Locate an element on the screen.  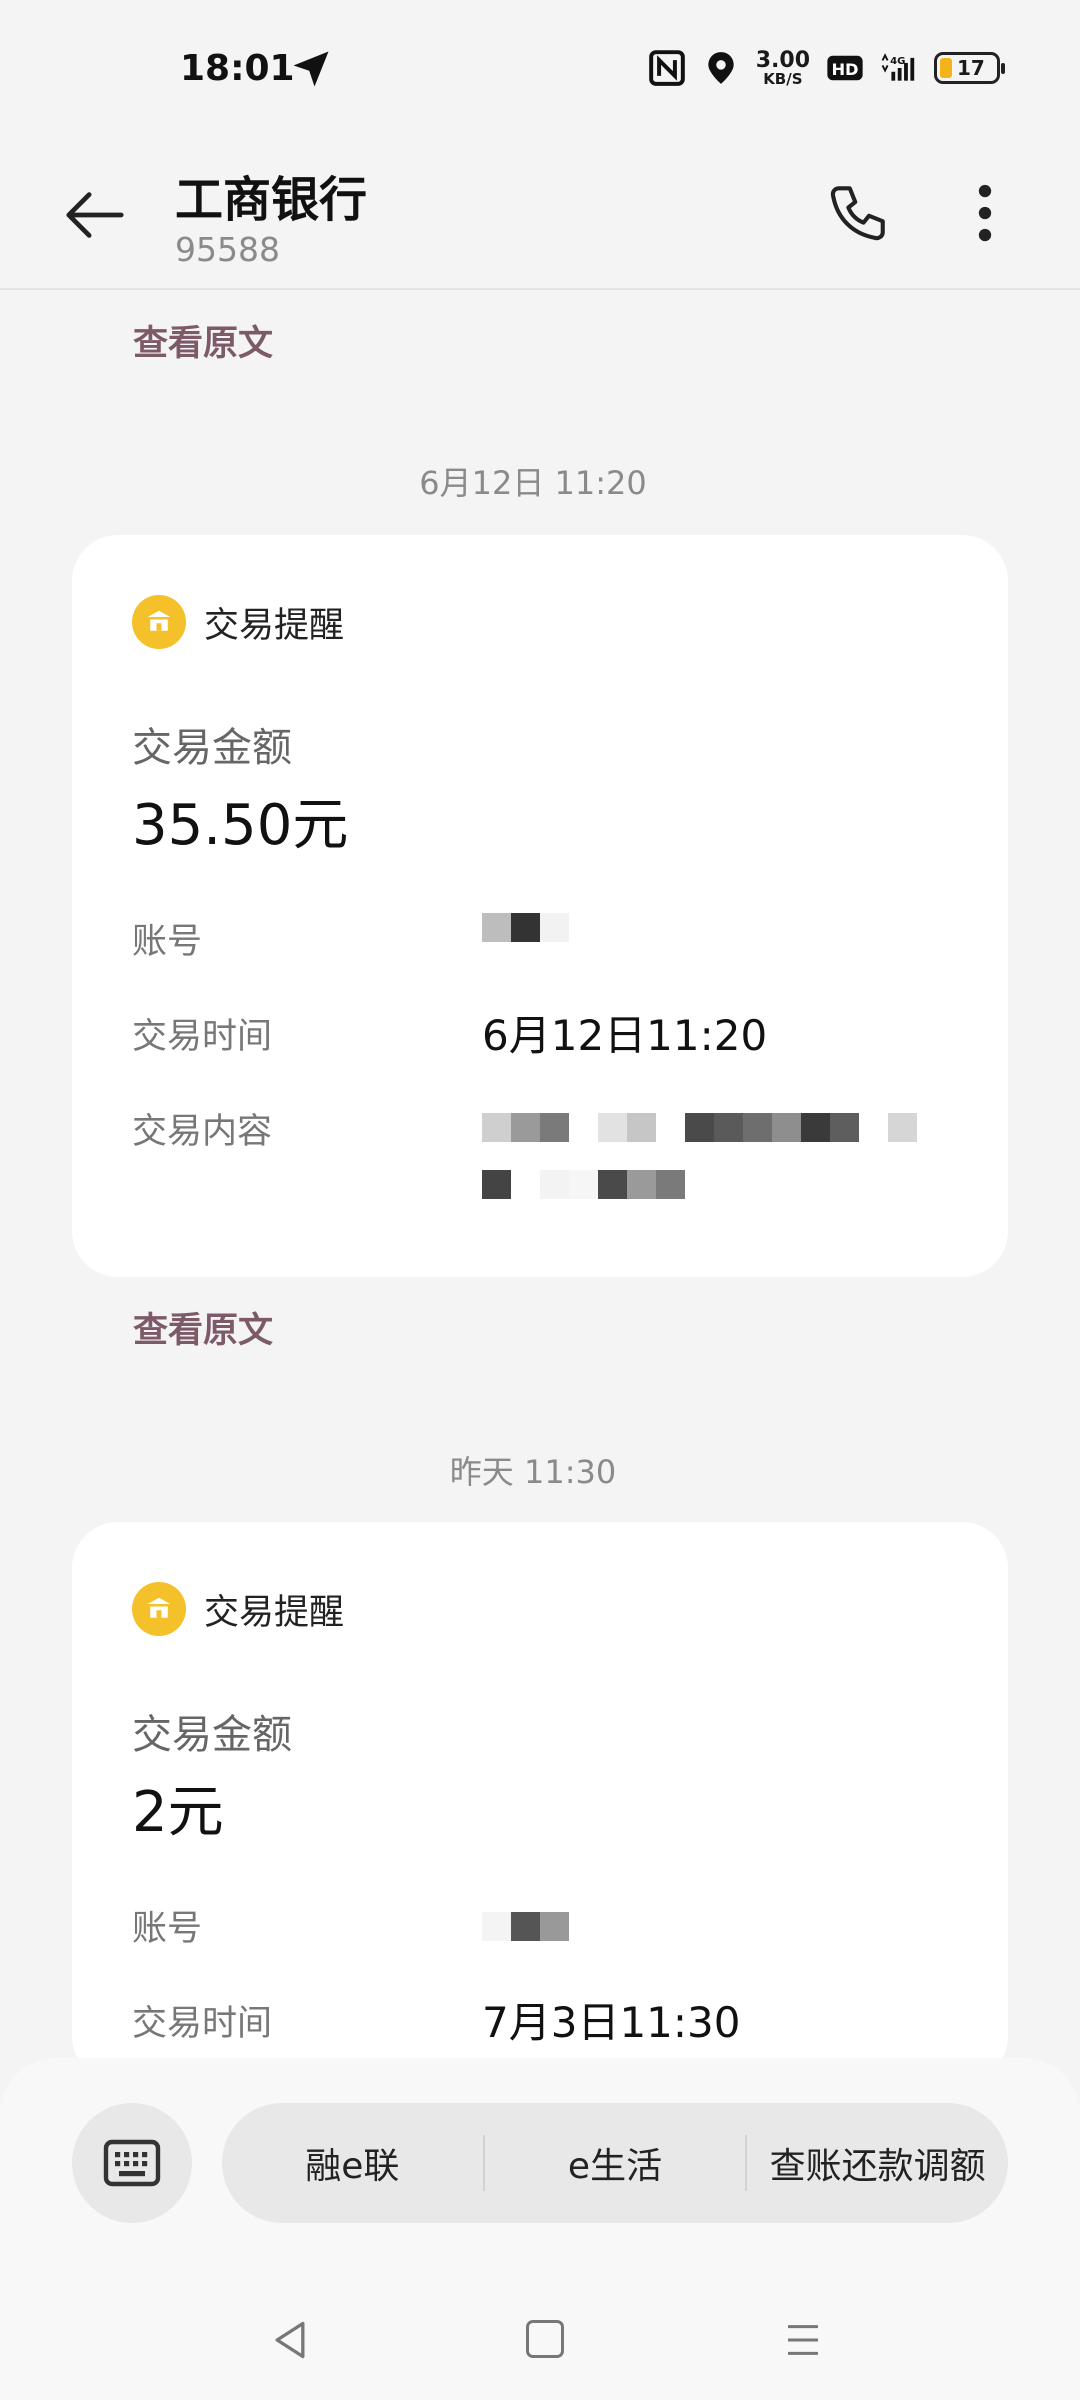
hd-label: HD is located at coordinates (844, 69).